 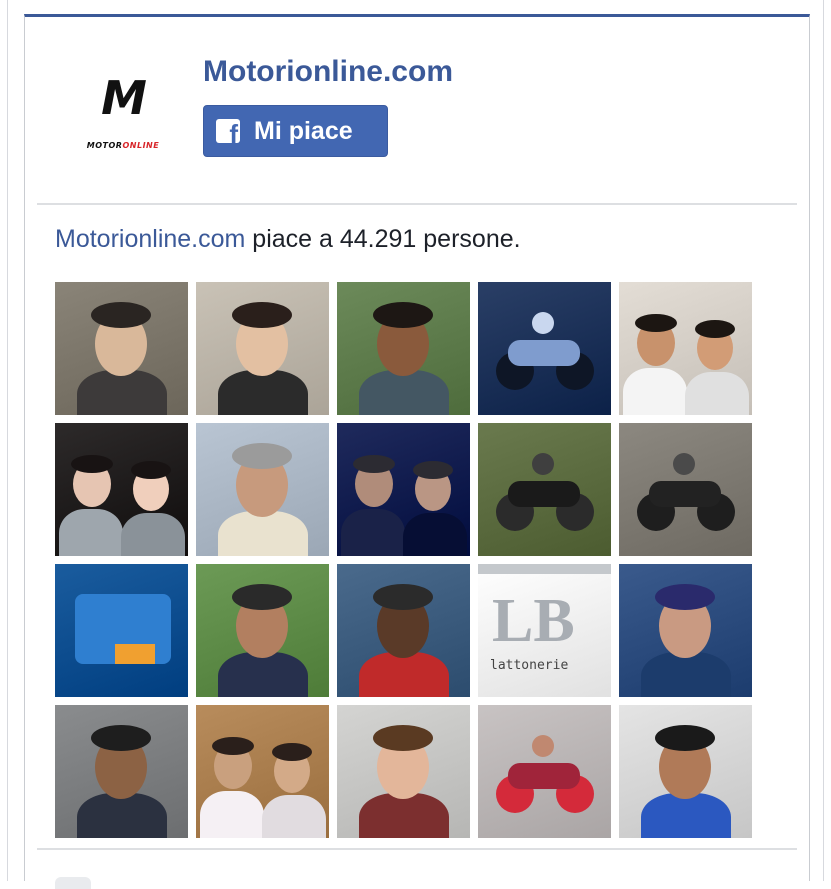 What do you see at coordinates (529, 665) in the screenshot?
I see `tile-logo-text: lattonerie` at bounding box center [529, 665].